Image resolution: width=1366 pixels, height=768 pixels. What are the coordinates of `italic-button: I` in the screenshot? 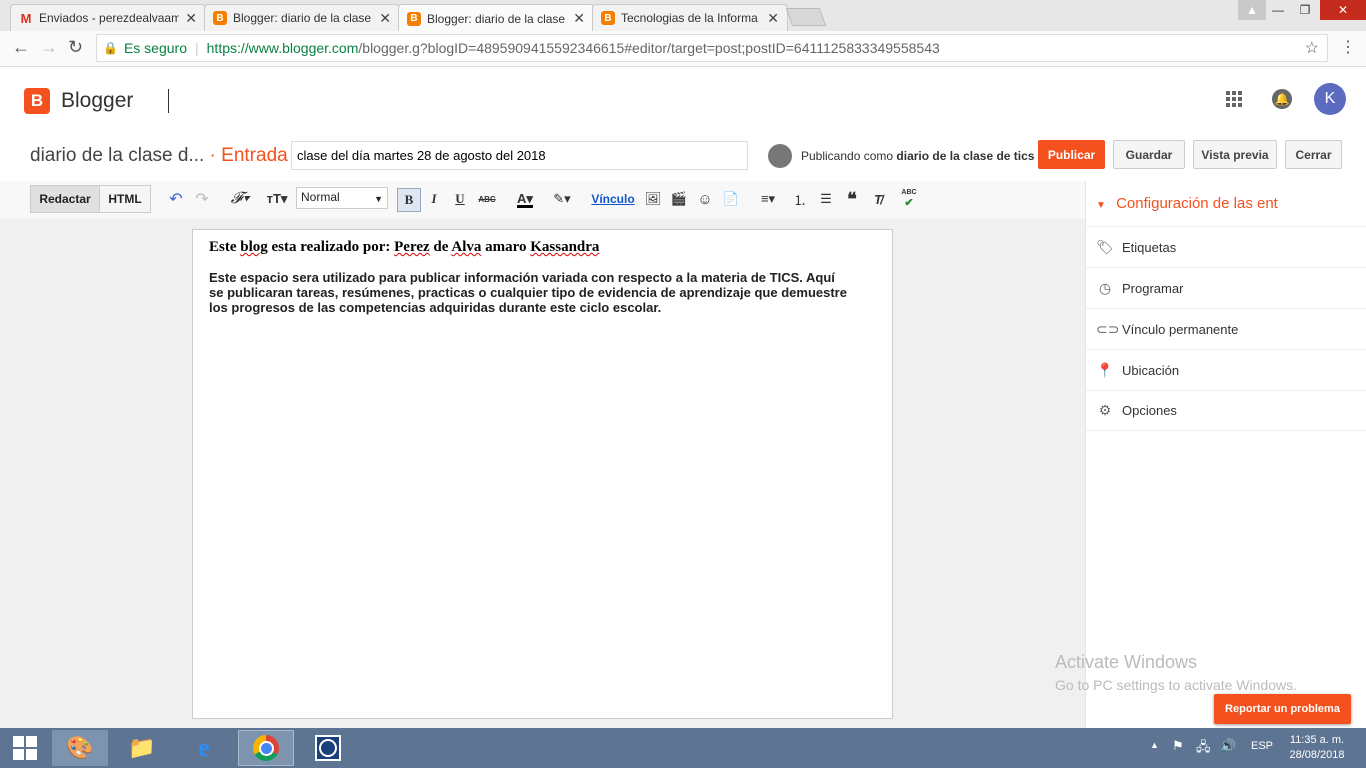 It's located at (434, 199).